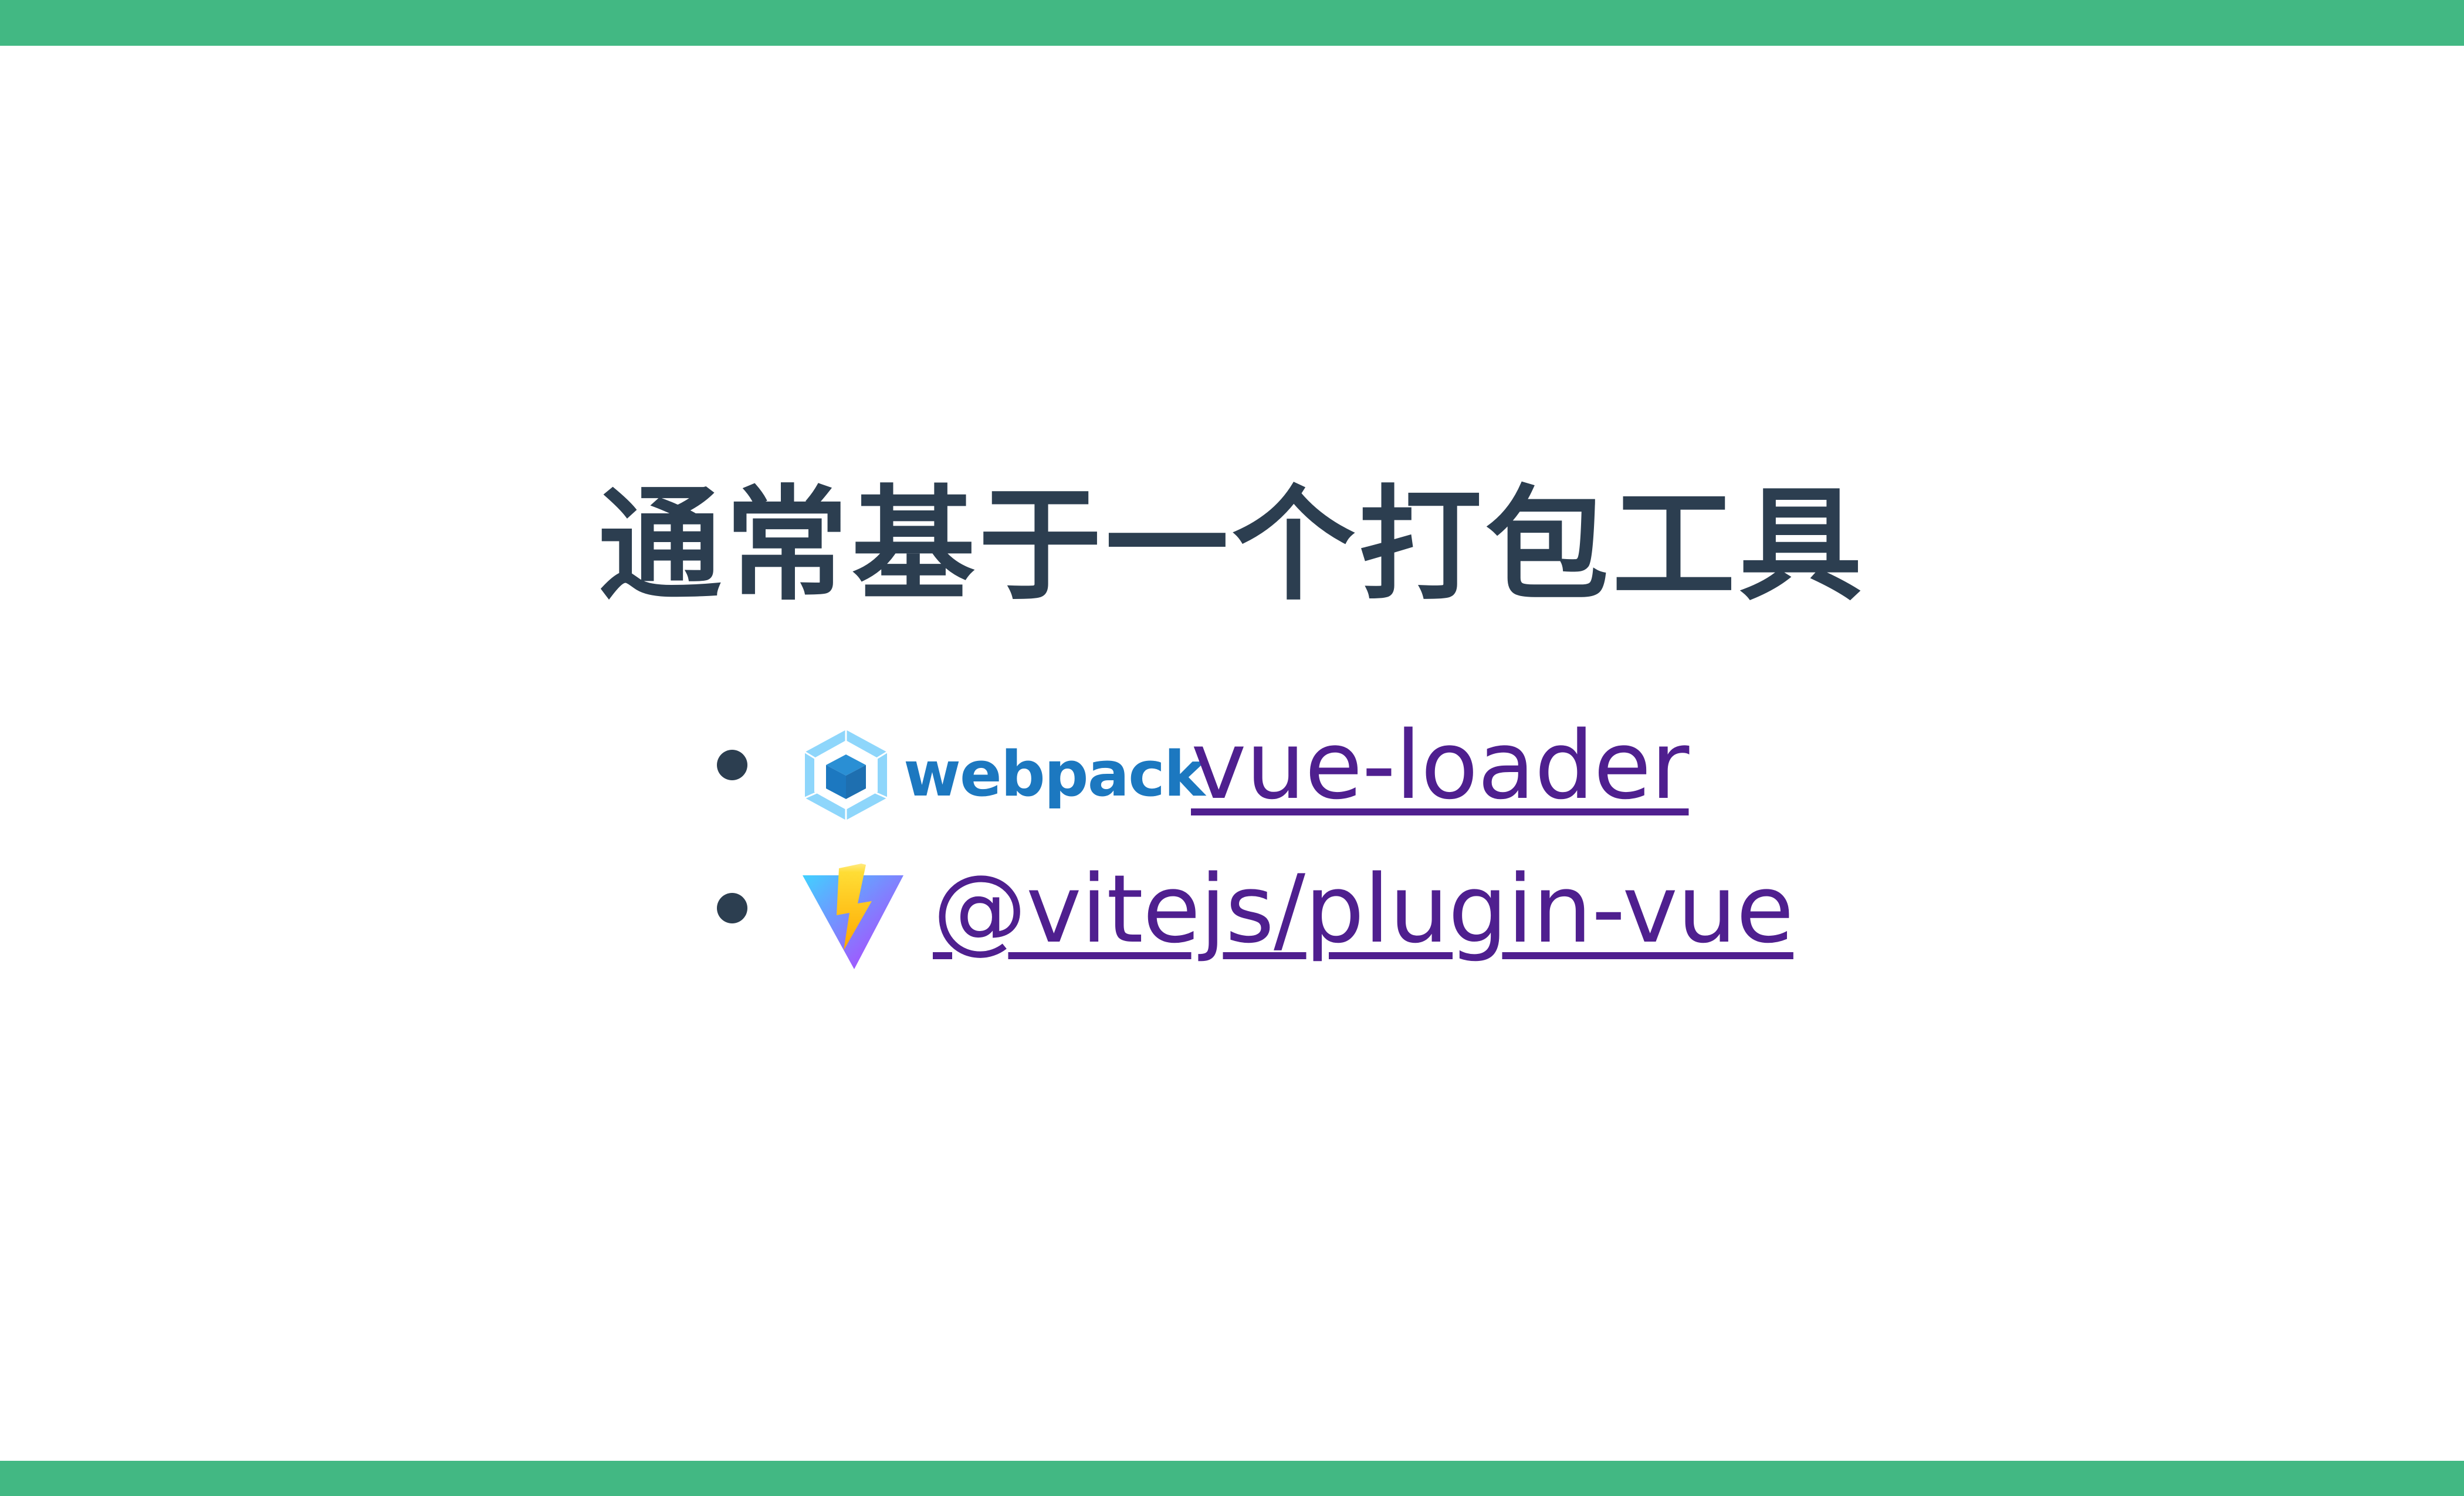 The height and width of the screenshot is (1496, 2464). I want to click on webpack-brand-text: webpack, so click(1054, 774).